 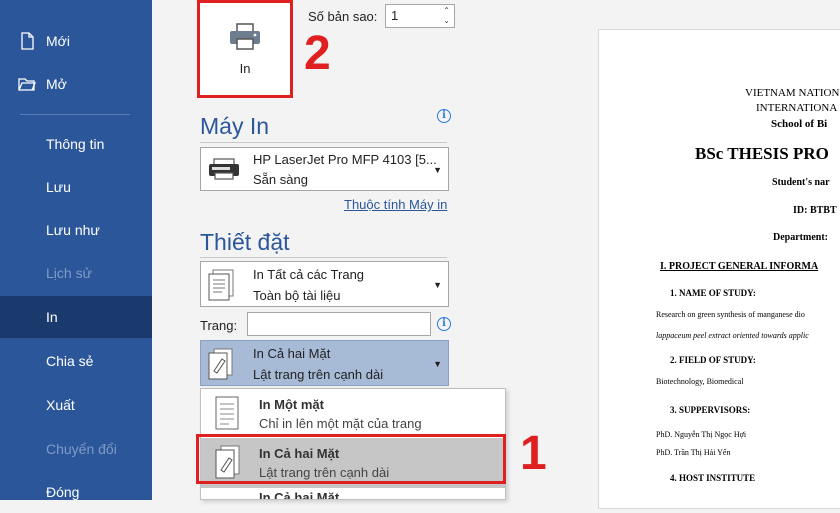 I want to click on print-range-sub: Toàn bộ tài liệu, so click(x=297, y=295).